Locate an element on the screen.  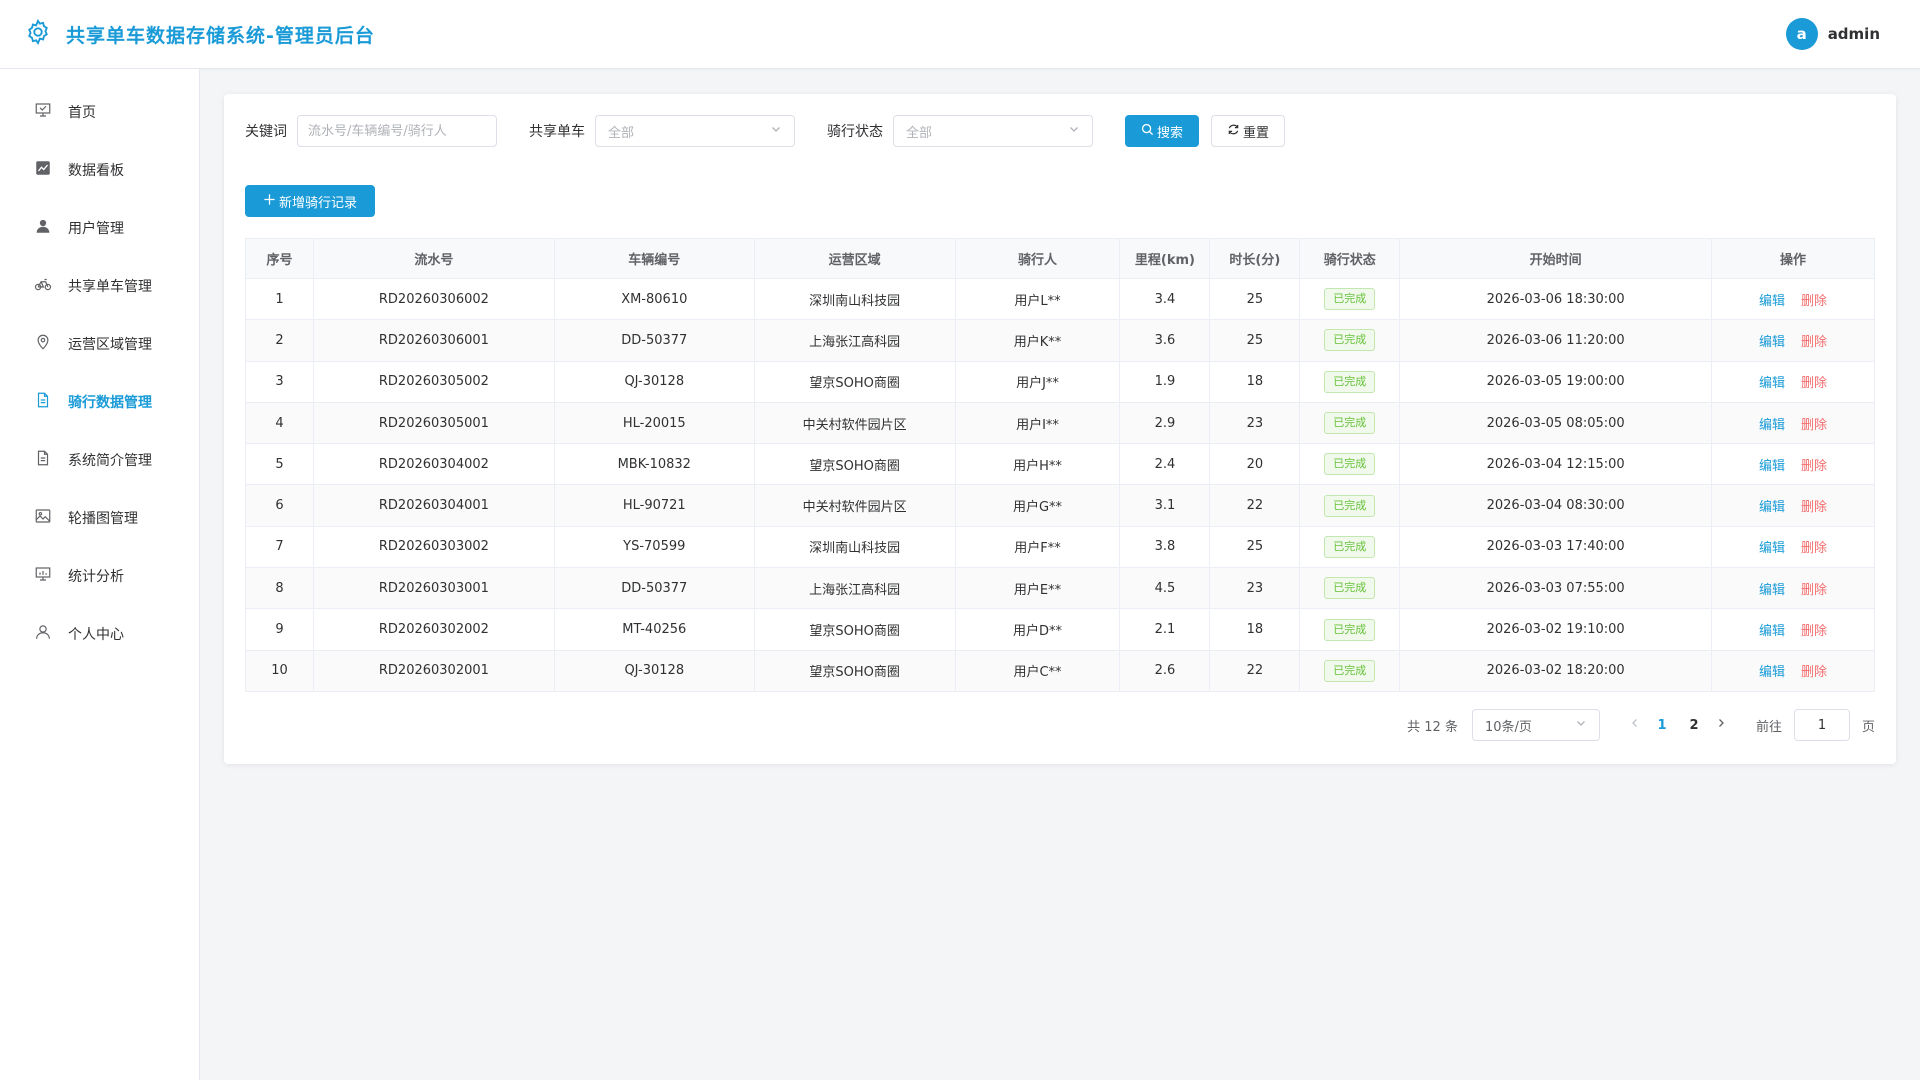
cell-serial: RD20260303001 is located at coordinates (434, 588).